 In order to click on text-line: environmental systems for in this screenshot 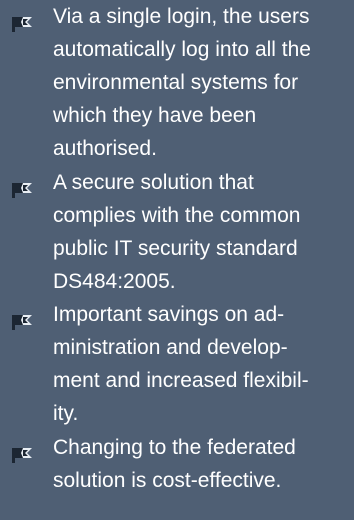, I will do `click(176, 82)`.